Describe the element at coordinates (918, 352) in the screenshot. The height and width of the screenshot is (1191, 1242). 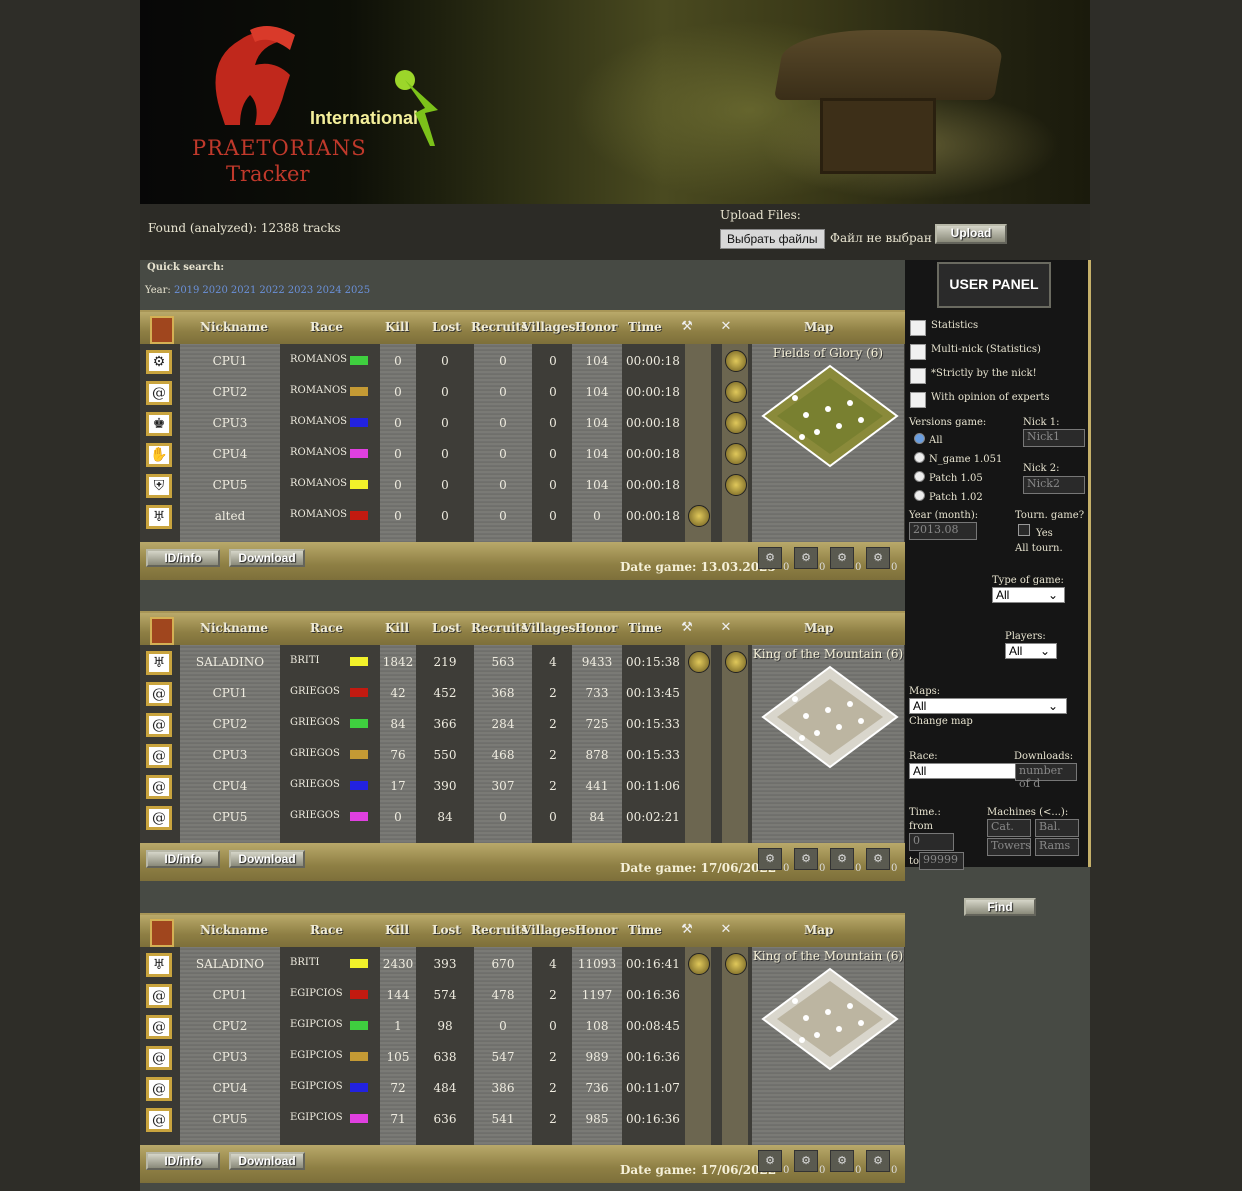
I see `multinick-checkbox` at that location.